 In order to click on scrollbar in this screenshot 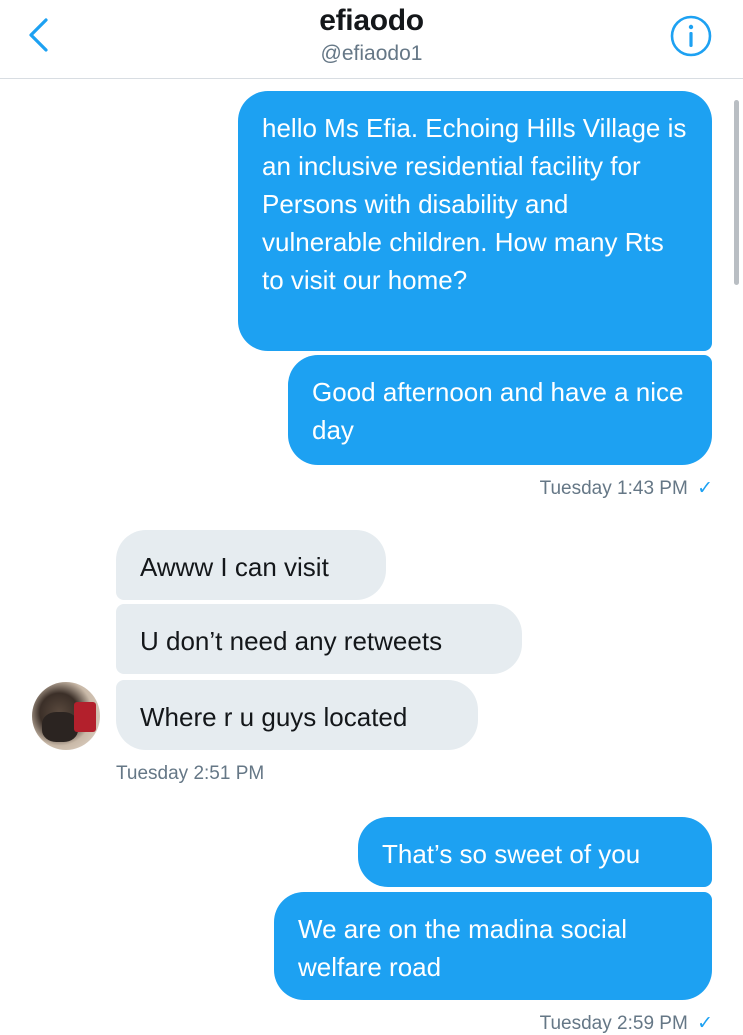, I will do `click(736, 192)`.